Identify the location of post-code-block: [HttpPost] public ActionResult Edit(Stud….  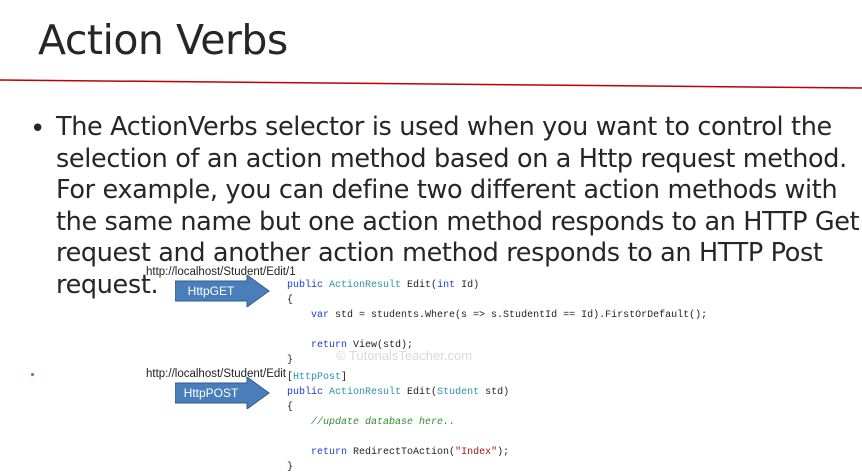
(398, 422).